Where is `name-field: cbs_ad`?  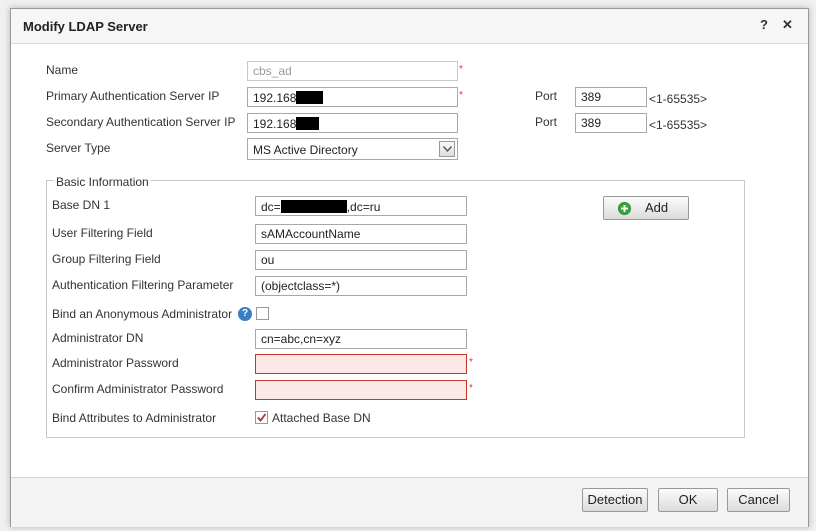
name-field: cbs_ad is located at coordinates (352, 71).